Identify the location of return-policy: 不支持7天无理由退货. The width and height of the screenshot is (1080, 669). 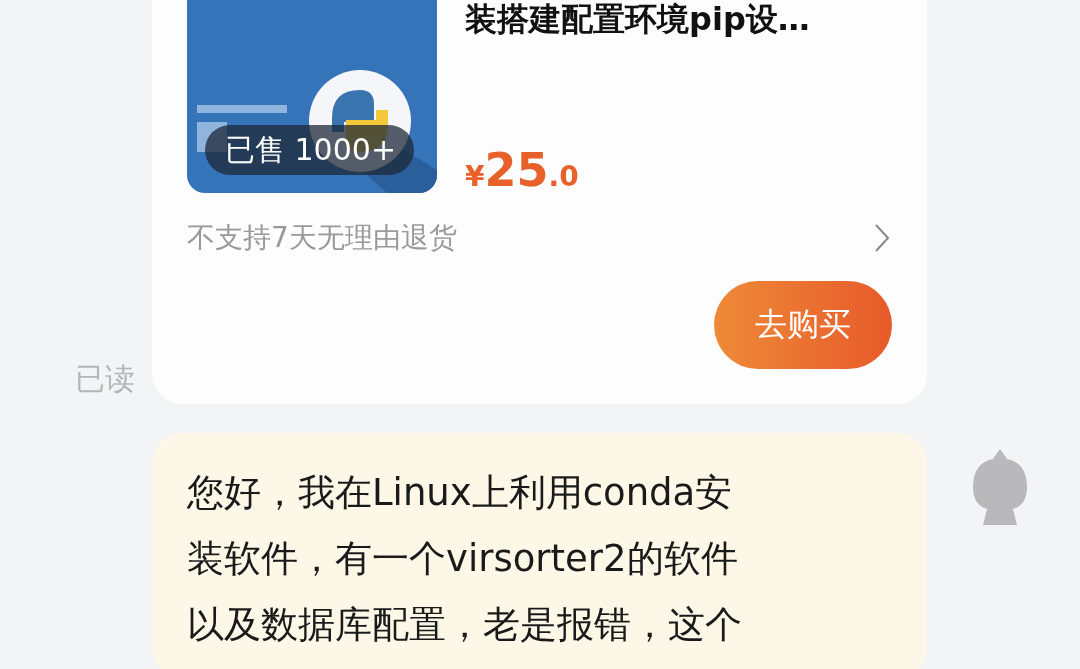
(322, 238).